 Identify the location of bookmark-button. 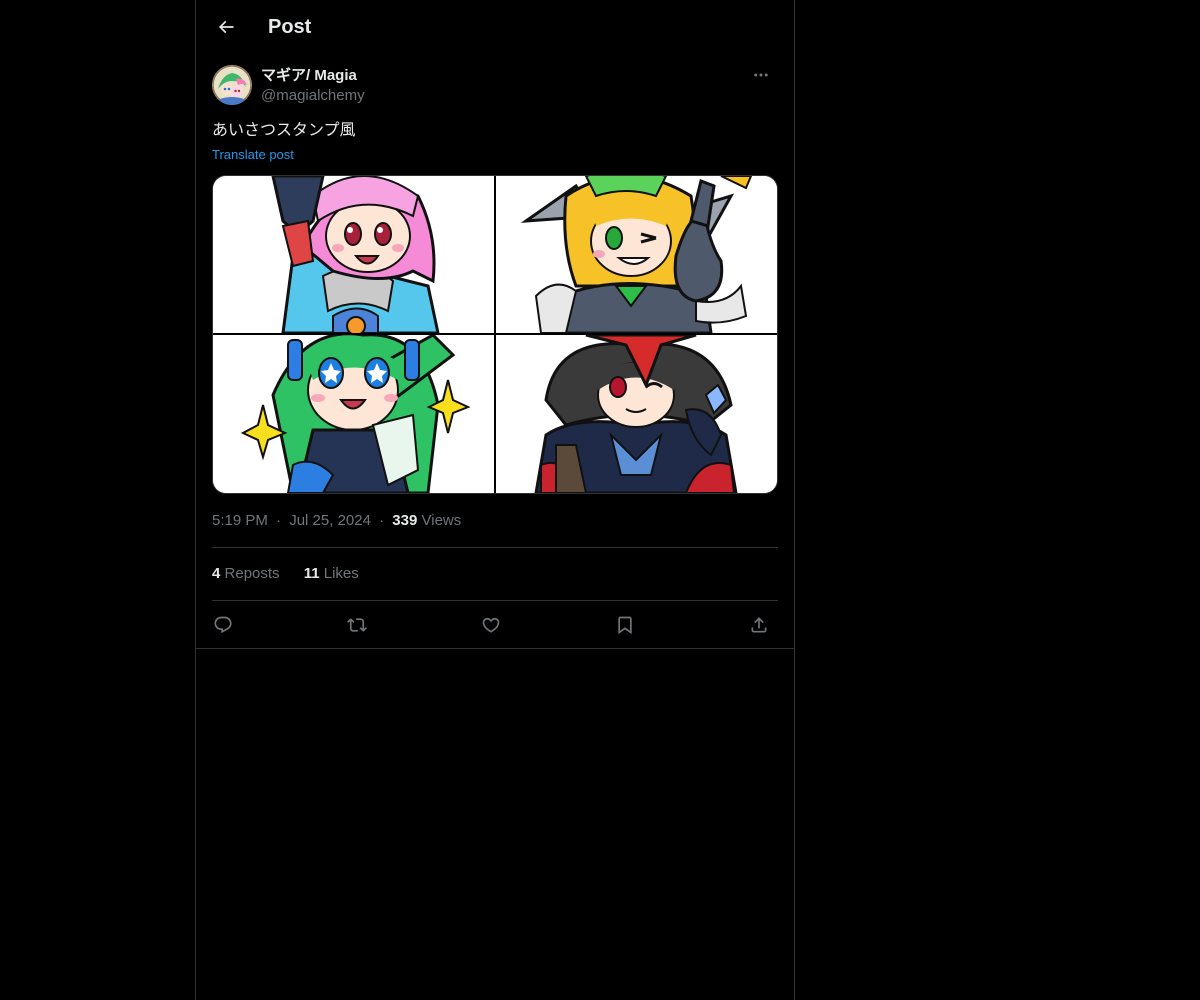
(625, 625).